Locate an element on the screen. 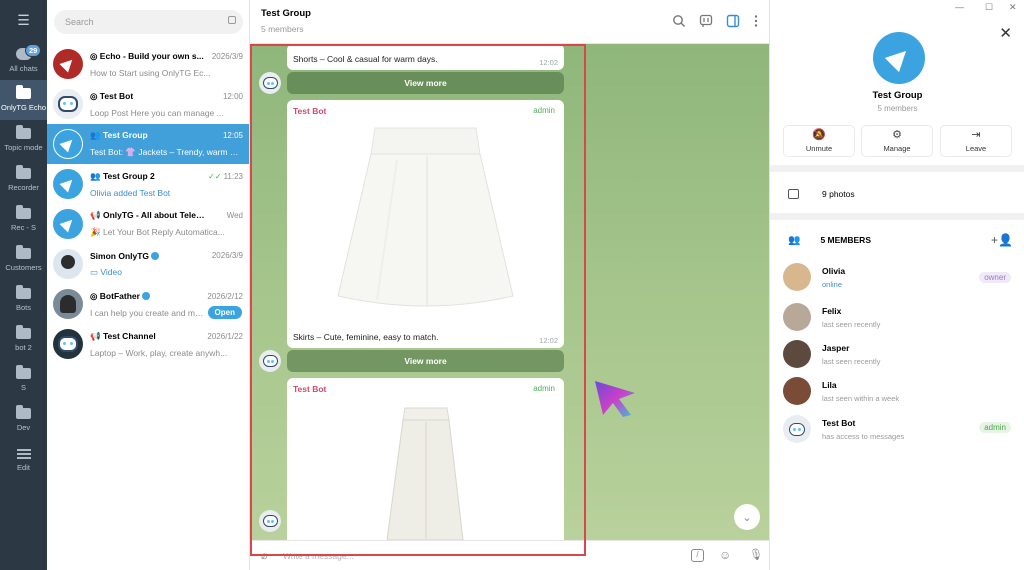 The height and width of the screenshot is (570, 1024). folder-s: S is located at coordinates (23, 380).